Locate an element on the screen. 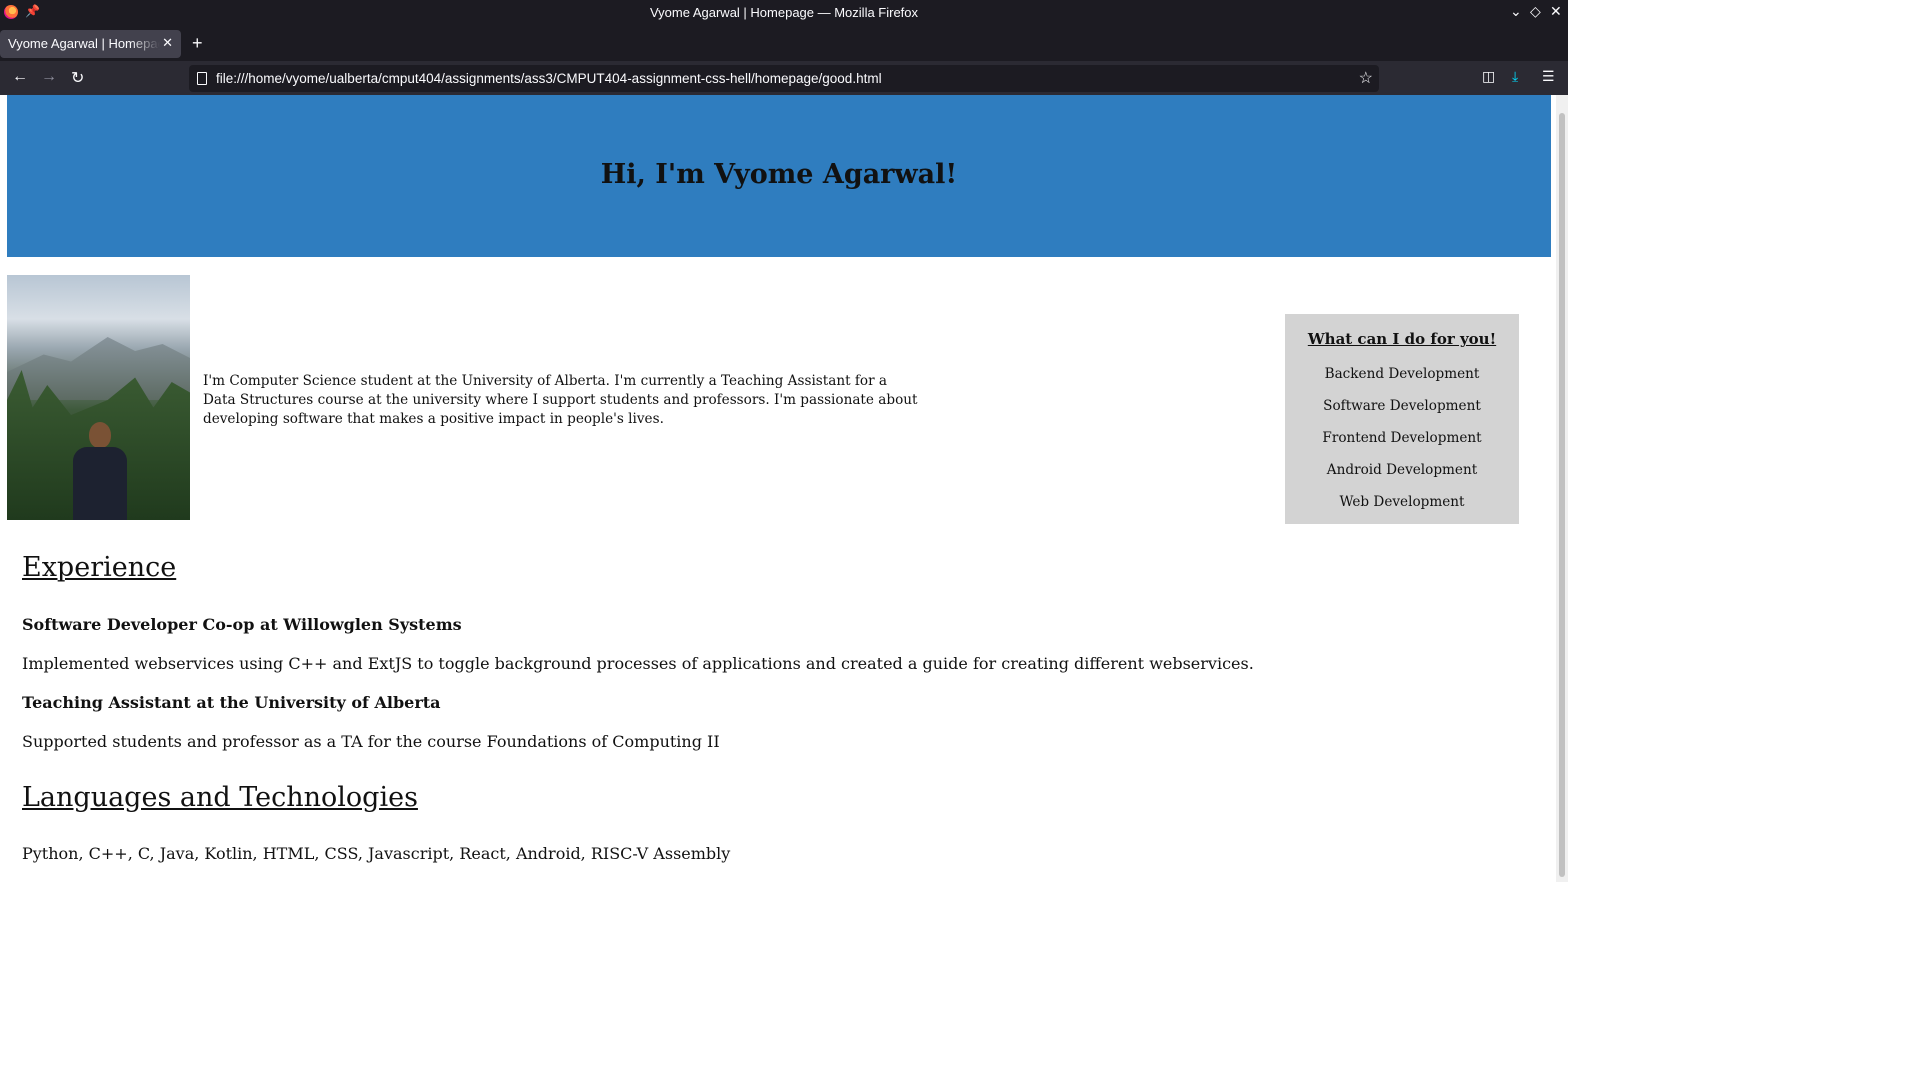  photo-person-head is located at coordinates (100, 435).